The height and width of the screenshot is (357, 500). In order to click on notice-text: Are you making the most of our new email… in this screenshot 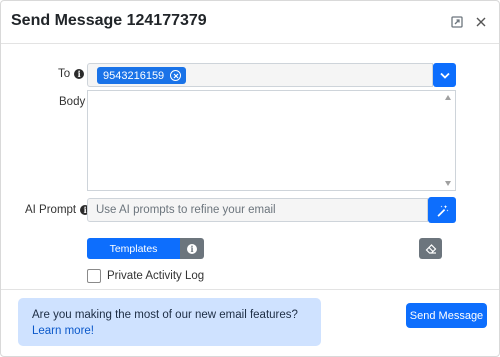, I will do `click(165, 315)`.